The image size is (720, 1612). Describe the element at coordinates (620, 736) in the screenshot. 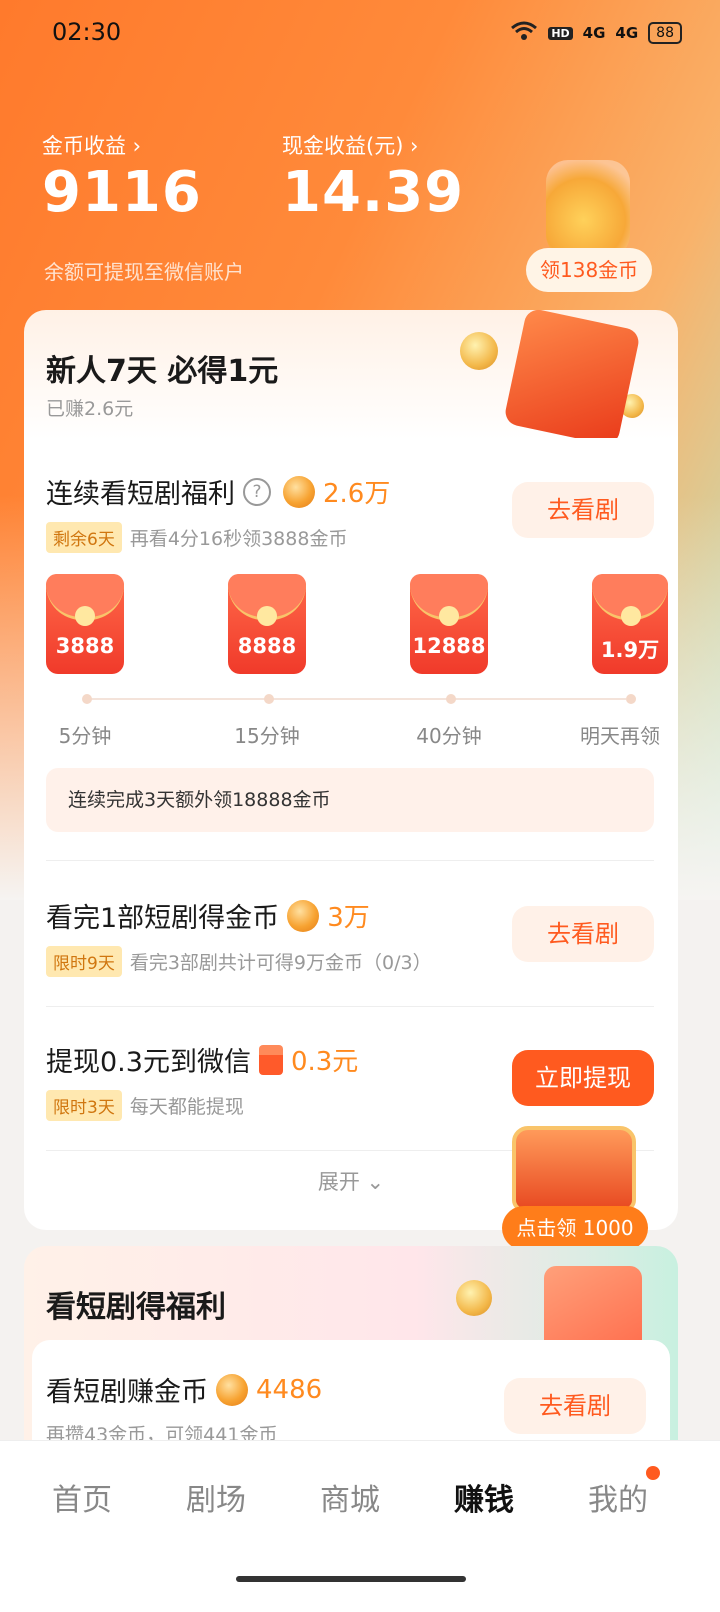

I see `timeline-label: 明天再领` at that location.